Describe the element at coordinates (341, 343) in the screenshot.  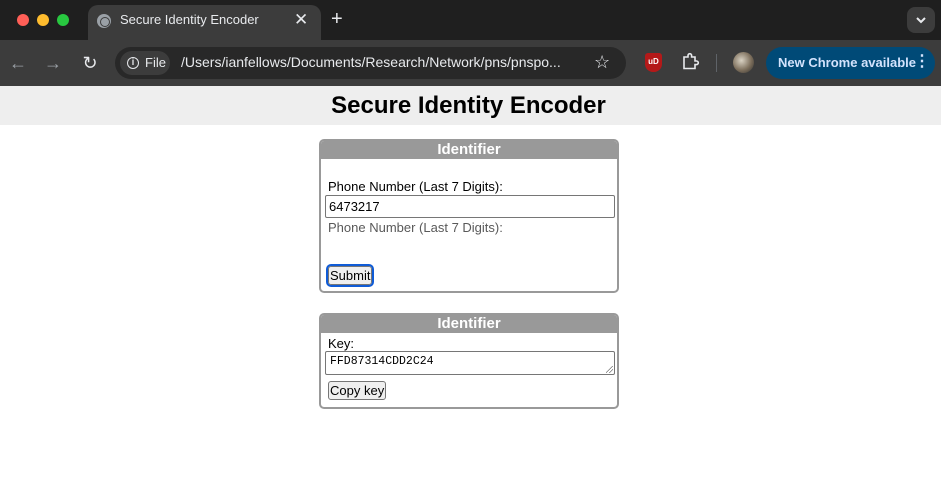
I see `key-label: Key:` at that location.